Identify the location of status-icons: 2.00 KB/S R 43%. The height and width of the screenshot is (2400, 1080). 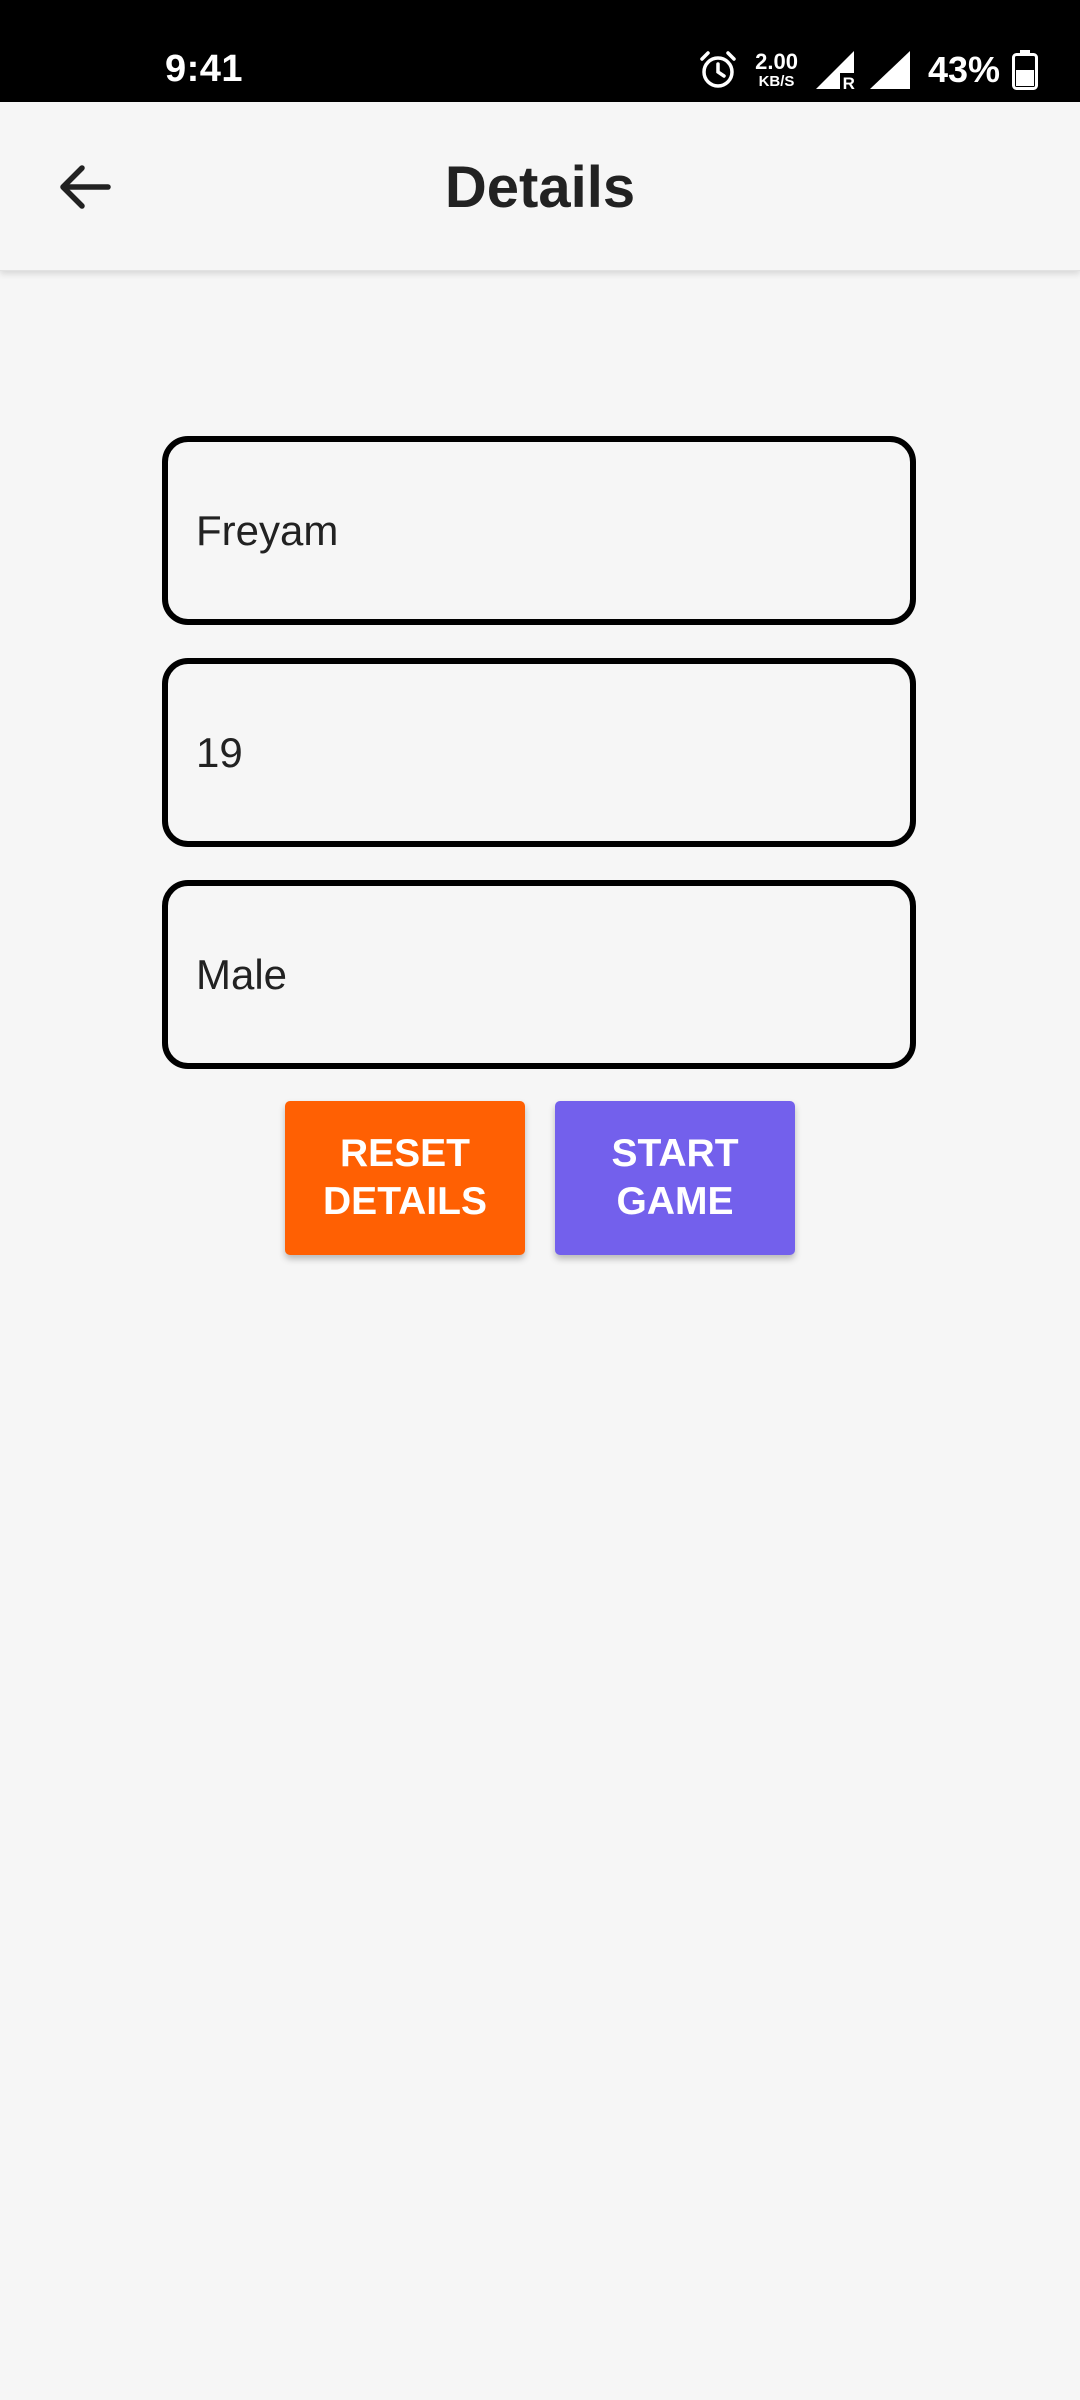
(867, 70).